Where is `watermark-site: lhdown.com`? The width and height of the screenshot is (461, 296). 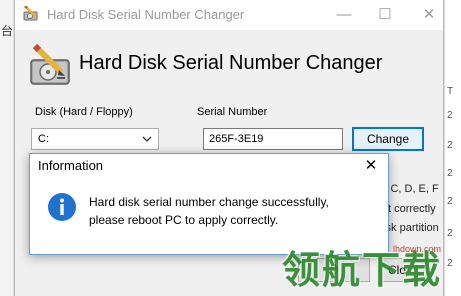
watermark-site: lhdown.com is located at coordinates (417, 249).